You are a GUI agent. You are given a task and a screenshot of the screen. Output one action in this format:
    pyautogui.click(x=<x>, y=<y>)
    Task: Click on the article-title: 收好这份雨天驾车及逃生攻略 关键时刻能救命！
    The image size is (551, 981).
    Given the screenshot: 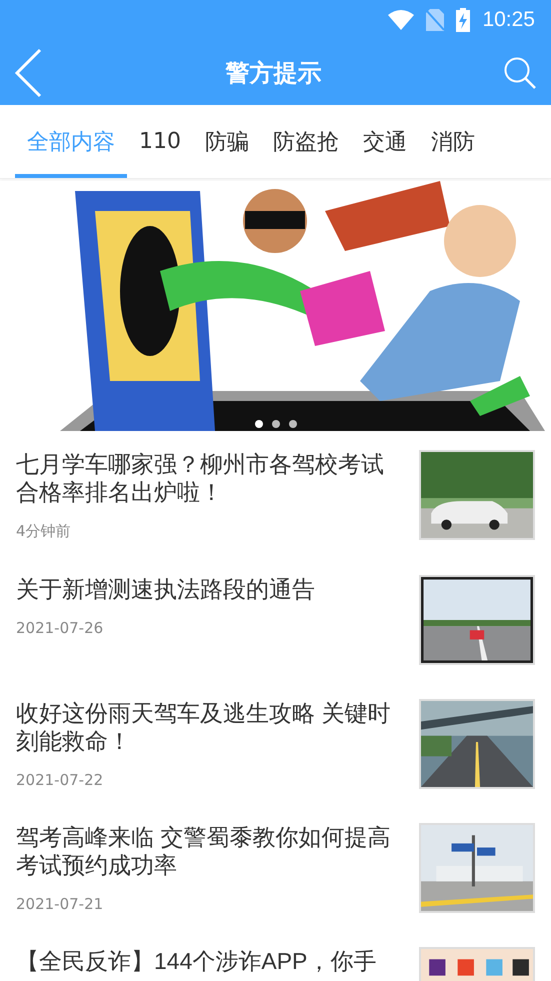 What is the action you would take?
    pyautogui.click(x=208, y=727)
    